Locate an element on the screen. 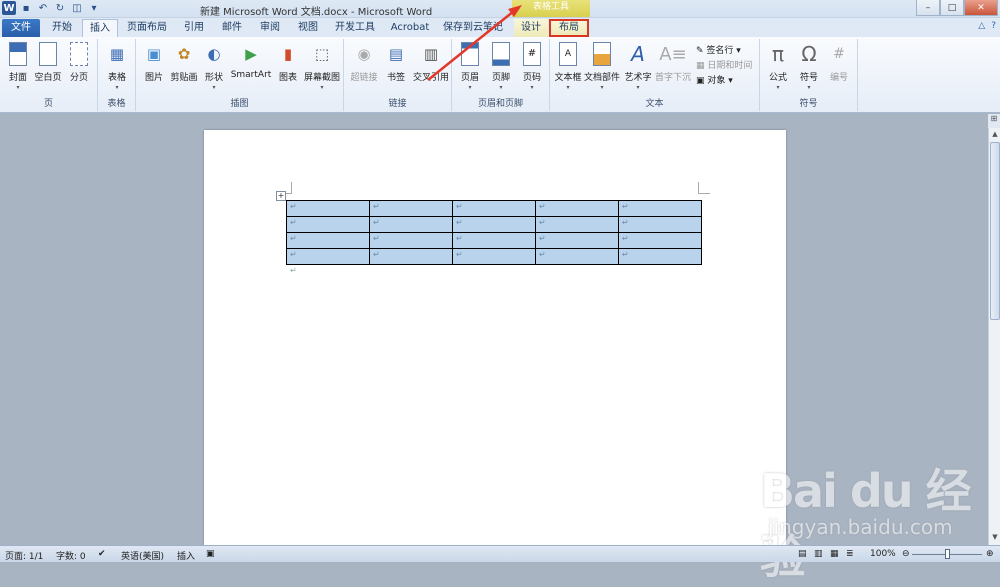  cross-reference-button: ▥ 交叉引用 is located at coordinates (431, 62).